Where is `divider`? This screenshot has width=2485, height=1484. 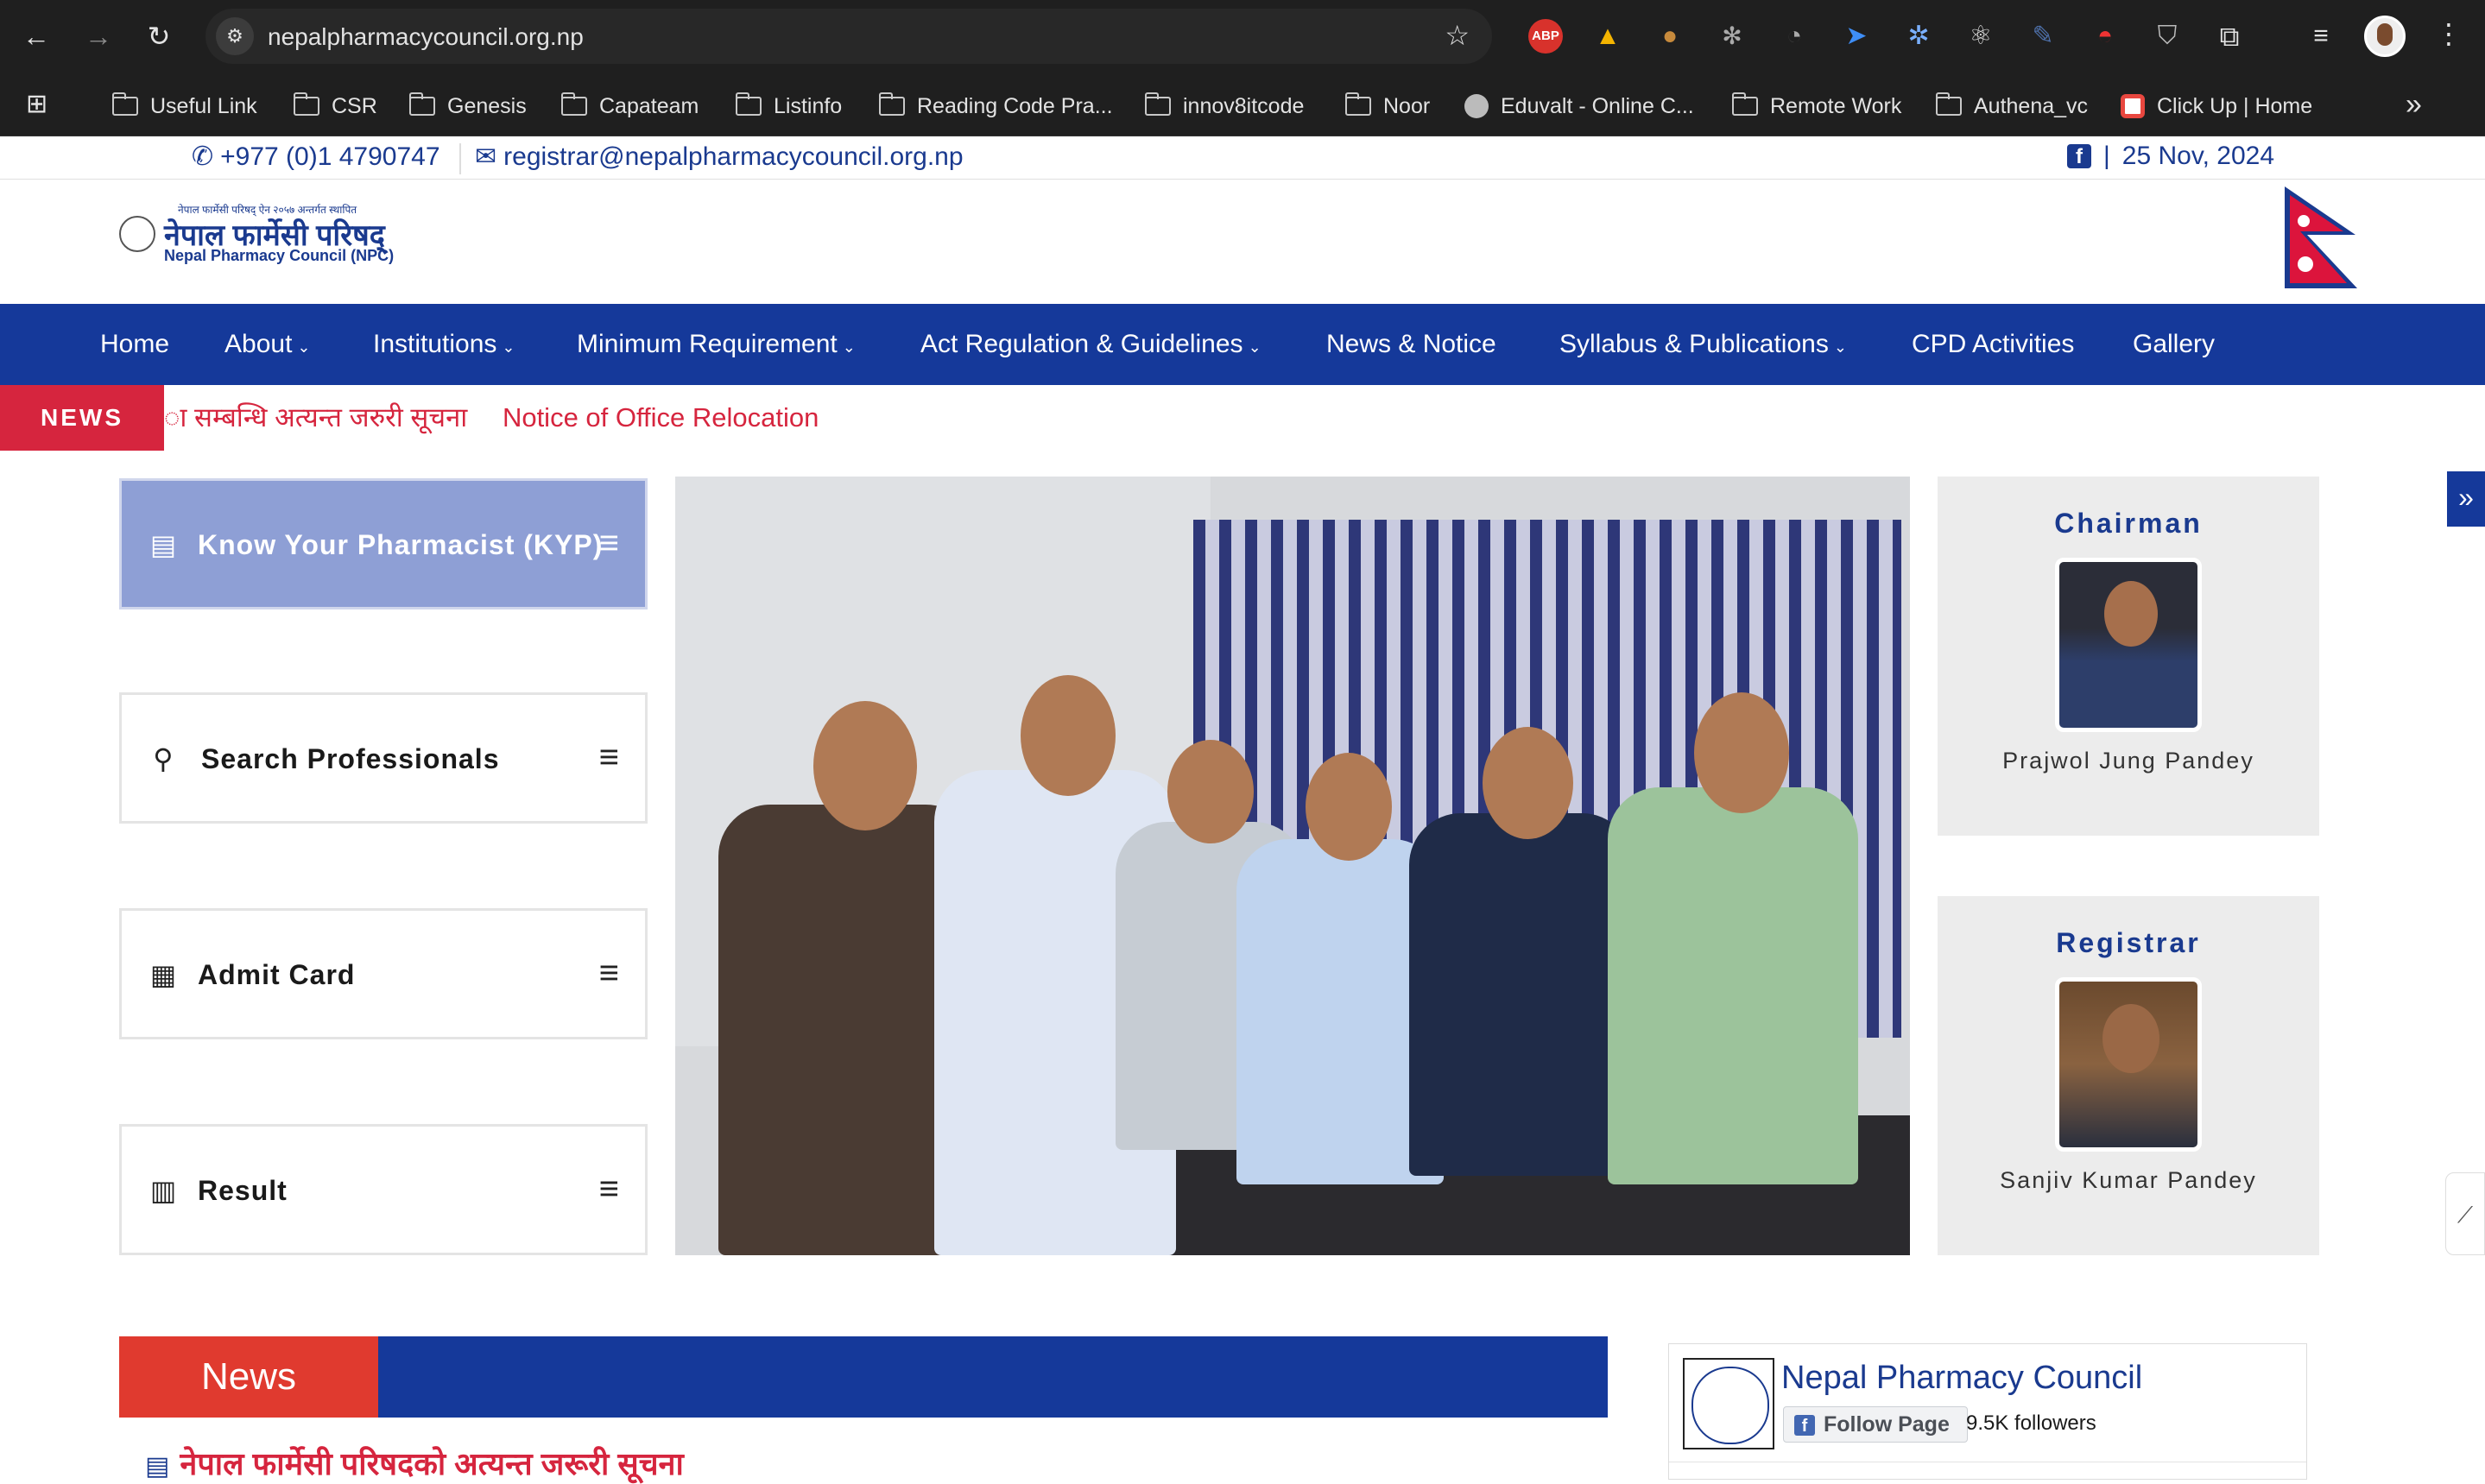
divider is located at coordinates (460, 158).